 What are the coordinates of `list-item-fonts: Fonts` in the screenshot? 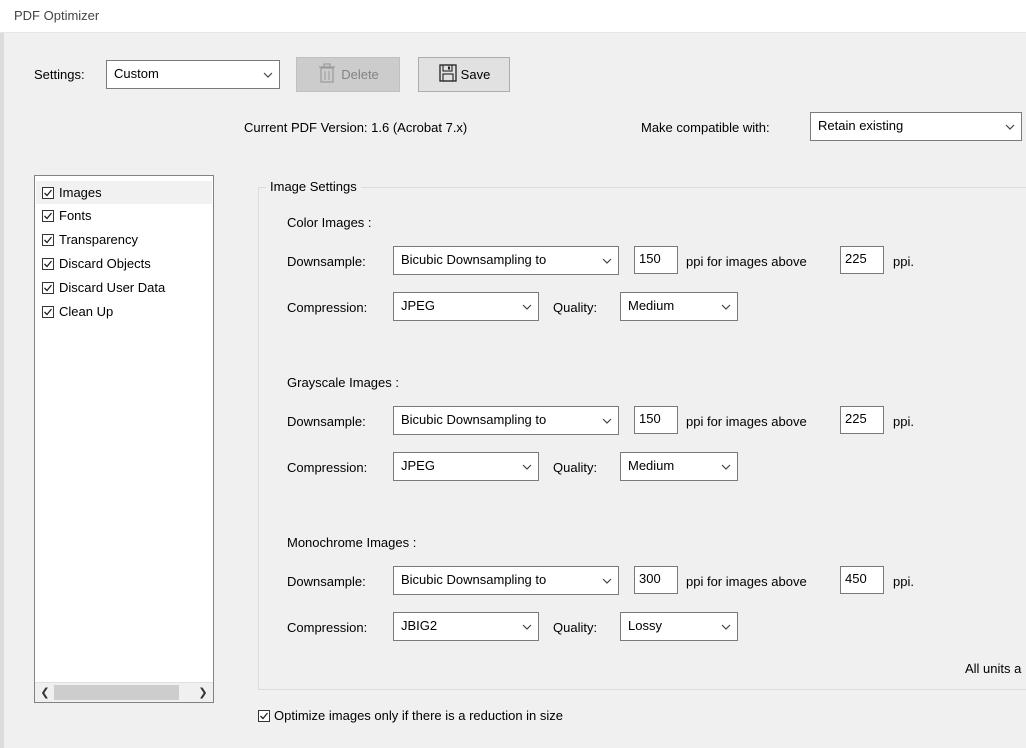 It's located at (124, 215).